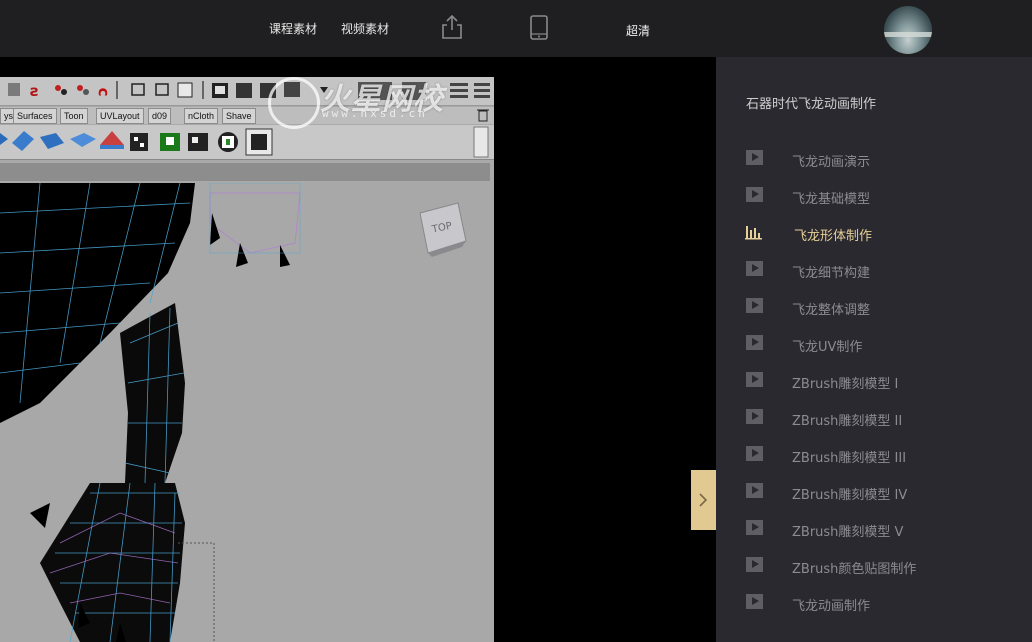 Image resolution: width=1032 pixels, height=642 pixels. I want to click on playlist-item: 飞龙动画演示, so click(874, 156).